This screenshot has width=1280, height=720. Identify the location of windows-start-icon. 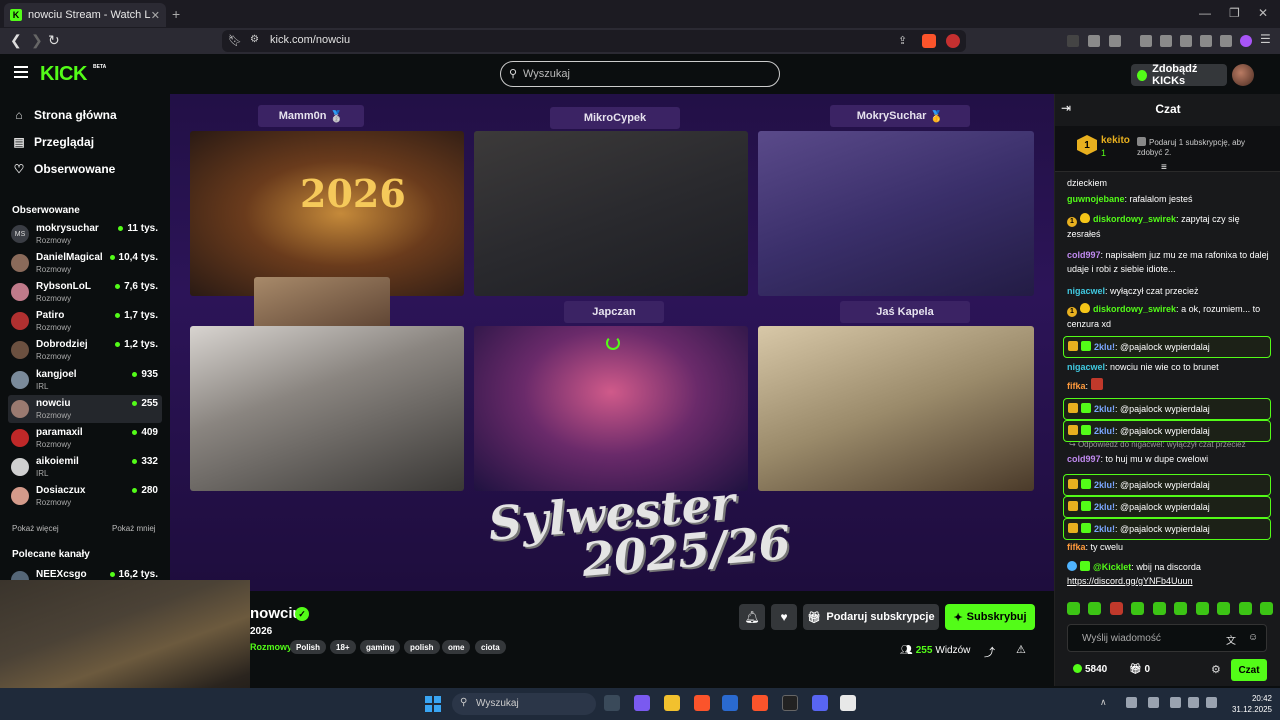
(433, 704).